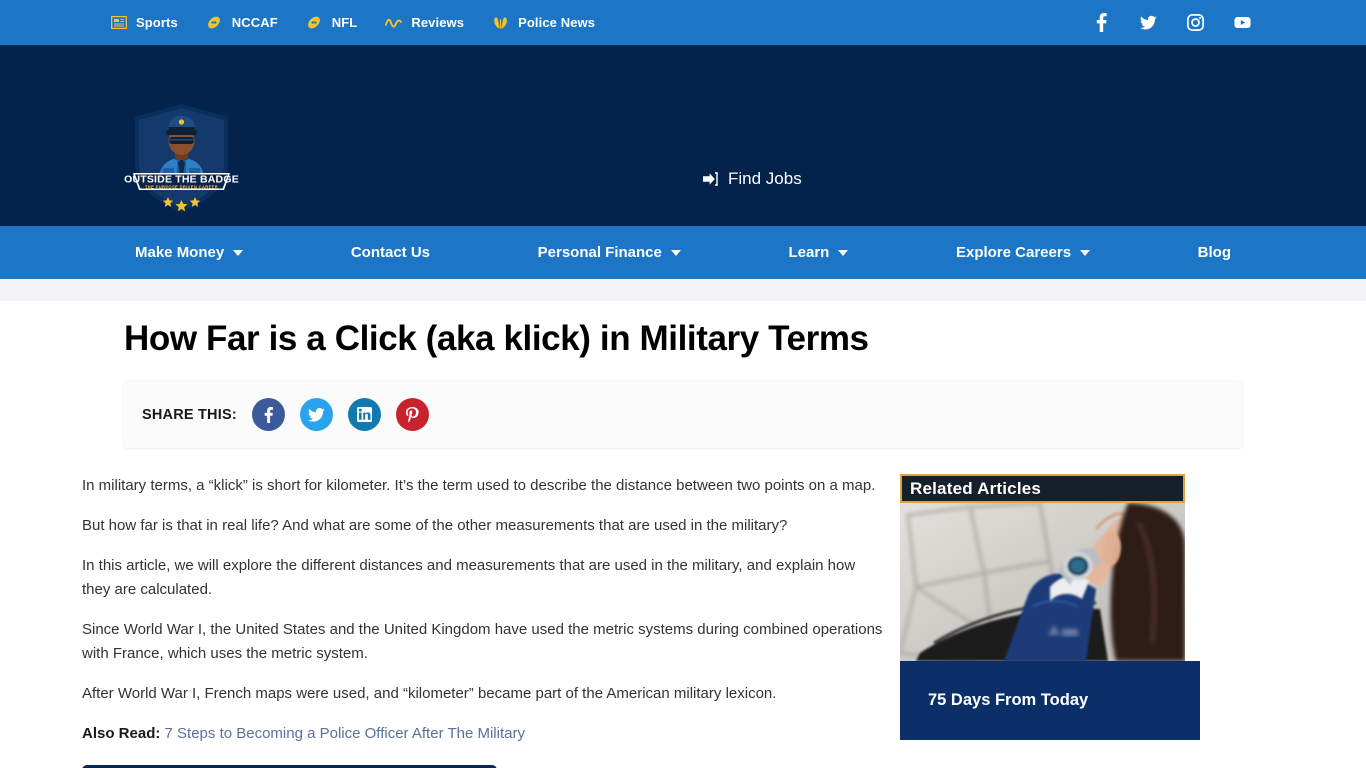  Describe the element at coordinates (254, 22) in the screenshot. I see `topbar-link-label: NCCAF` at that location.